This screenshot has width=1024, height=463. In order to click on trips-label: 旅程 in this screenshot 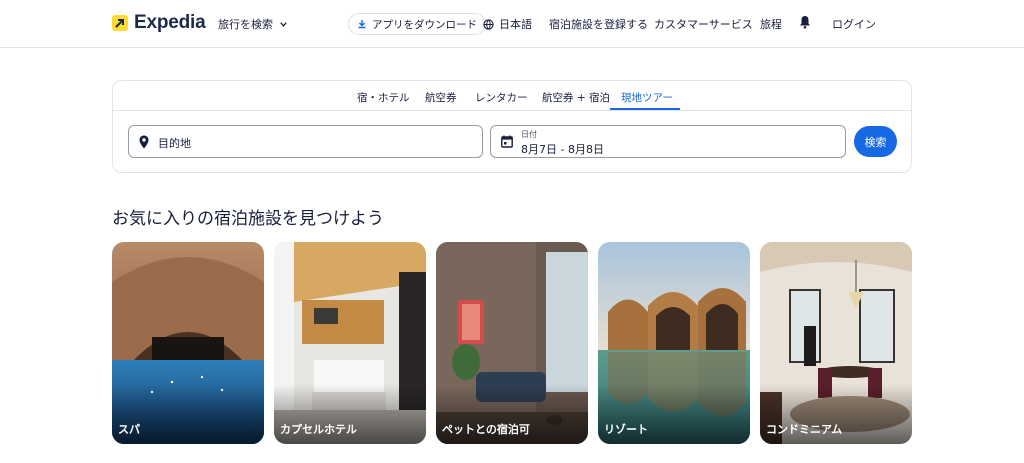, I will do `click(771, 24)`.